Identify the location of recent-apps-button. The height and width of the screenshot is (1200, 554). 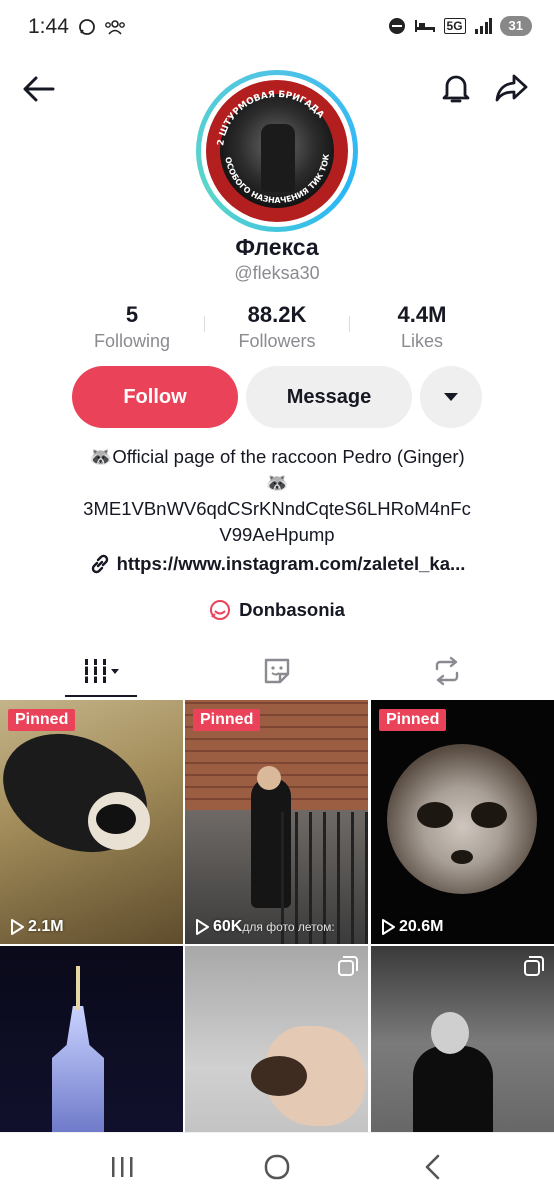
(122, 1167).